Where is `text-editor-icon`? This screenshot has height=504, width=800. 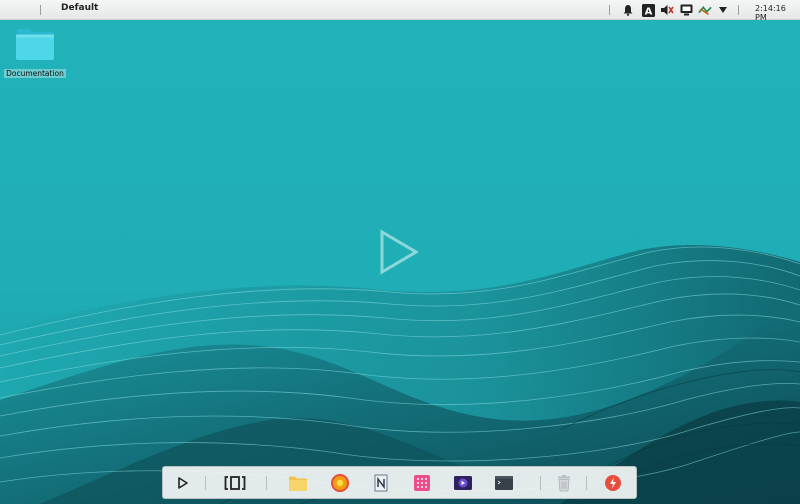 text-editor-icon is located at coordinates (381, 483).